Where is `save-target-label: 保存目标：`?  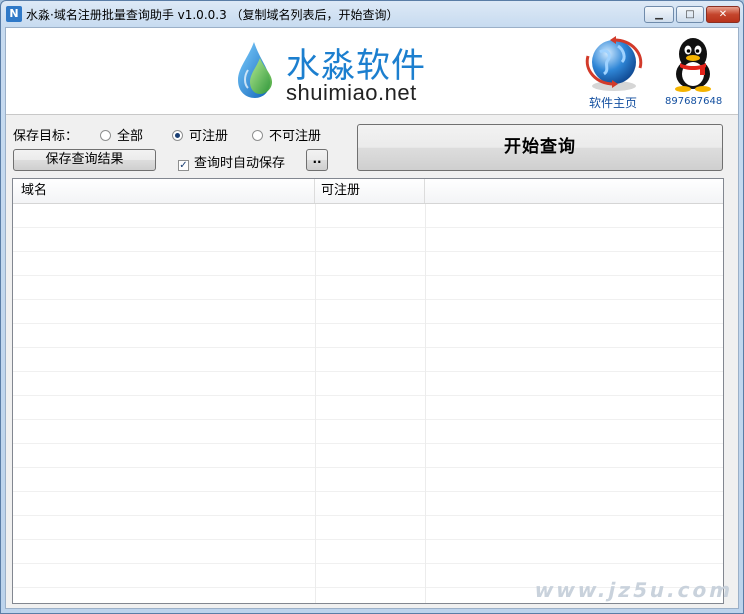 save-target-label: 保存目标： is located at coordinates (46, 136).